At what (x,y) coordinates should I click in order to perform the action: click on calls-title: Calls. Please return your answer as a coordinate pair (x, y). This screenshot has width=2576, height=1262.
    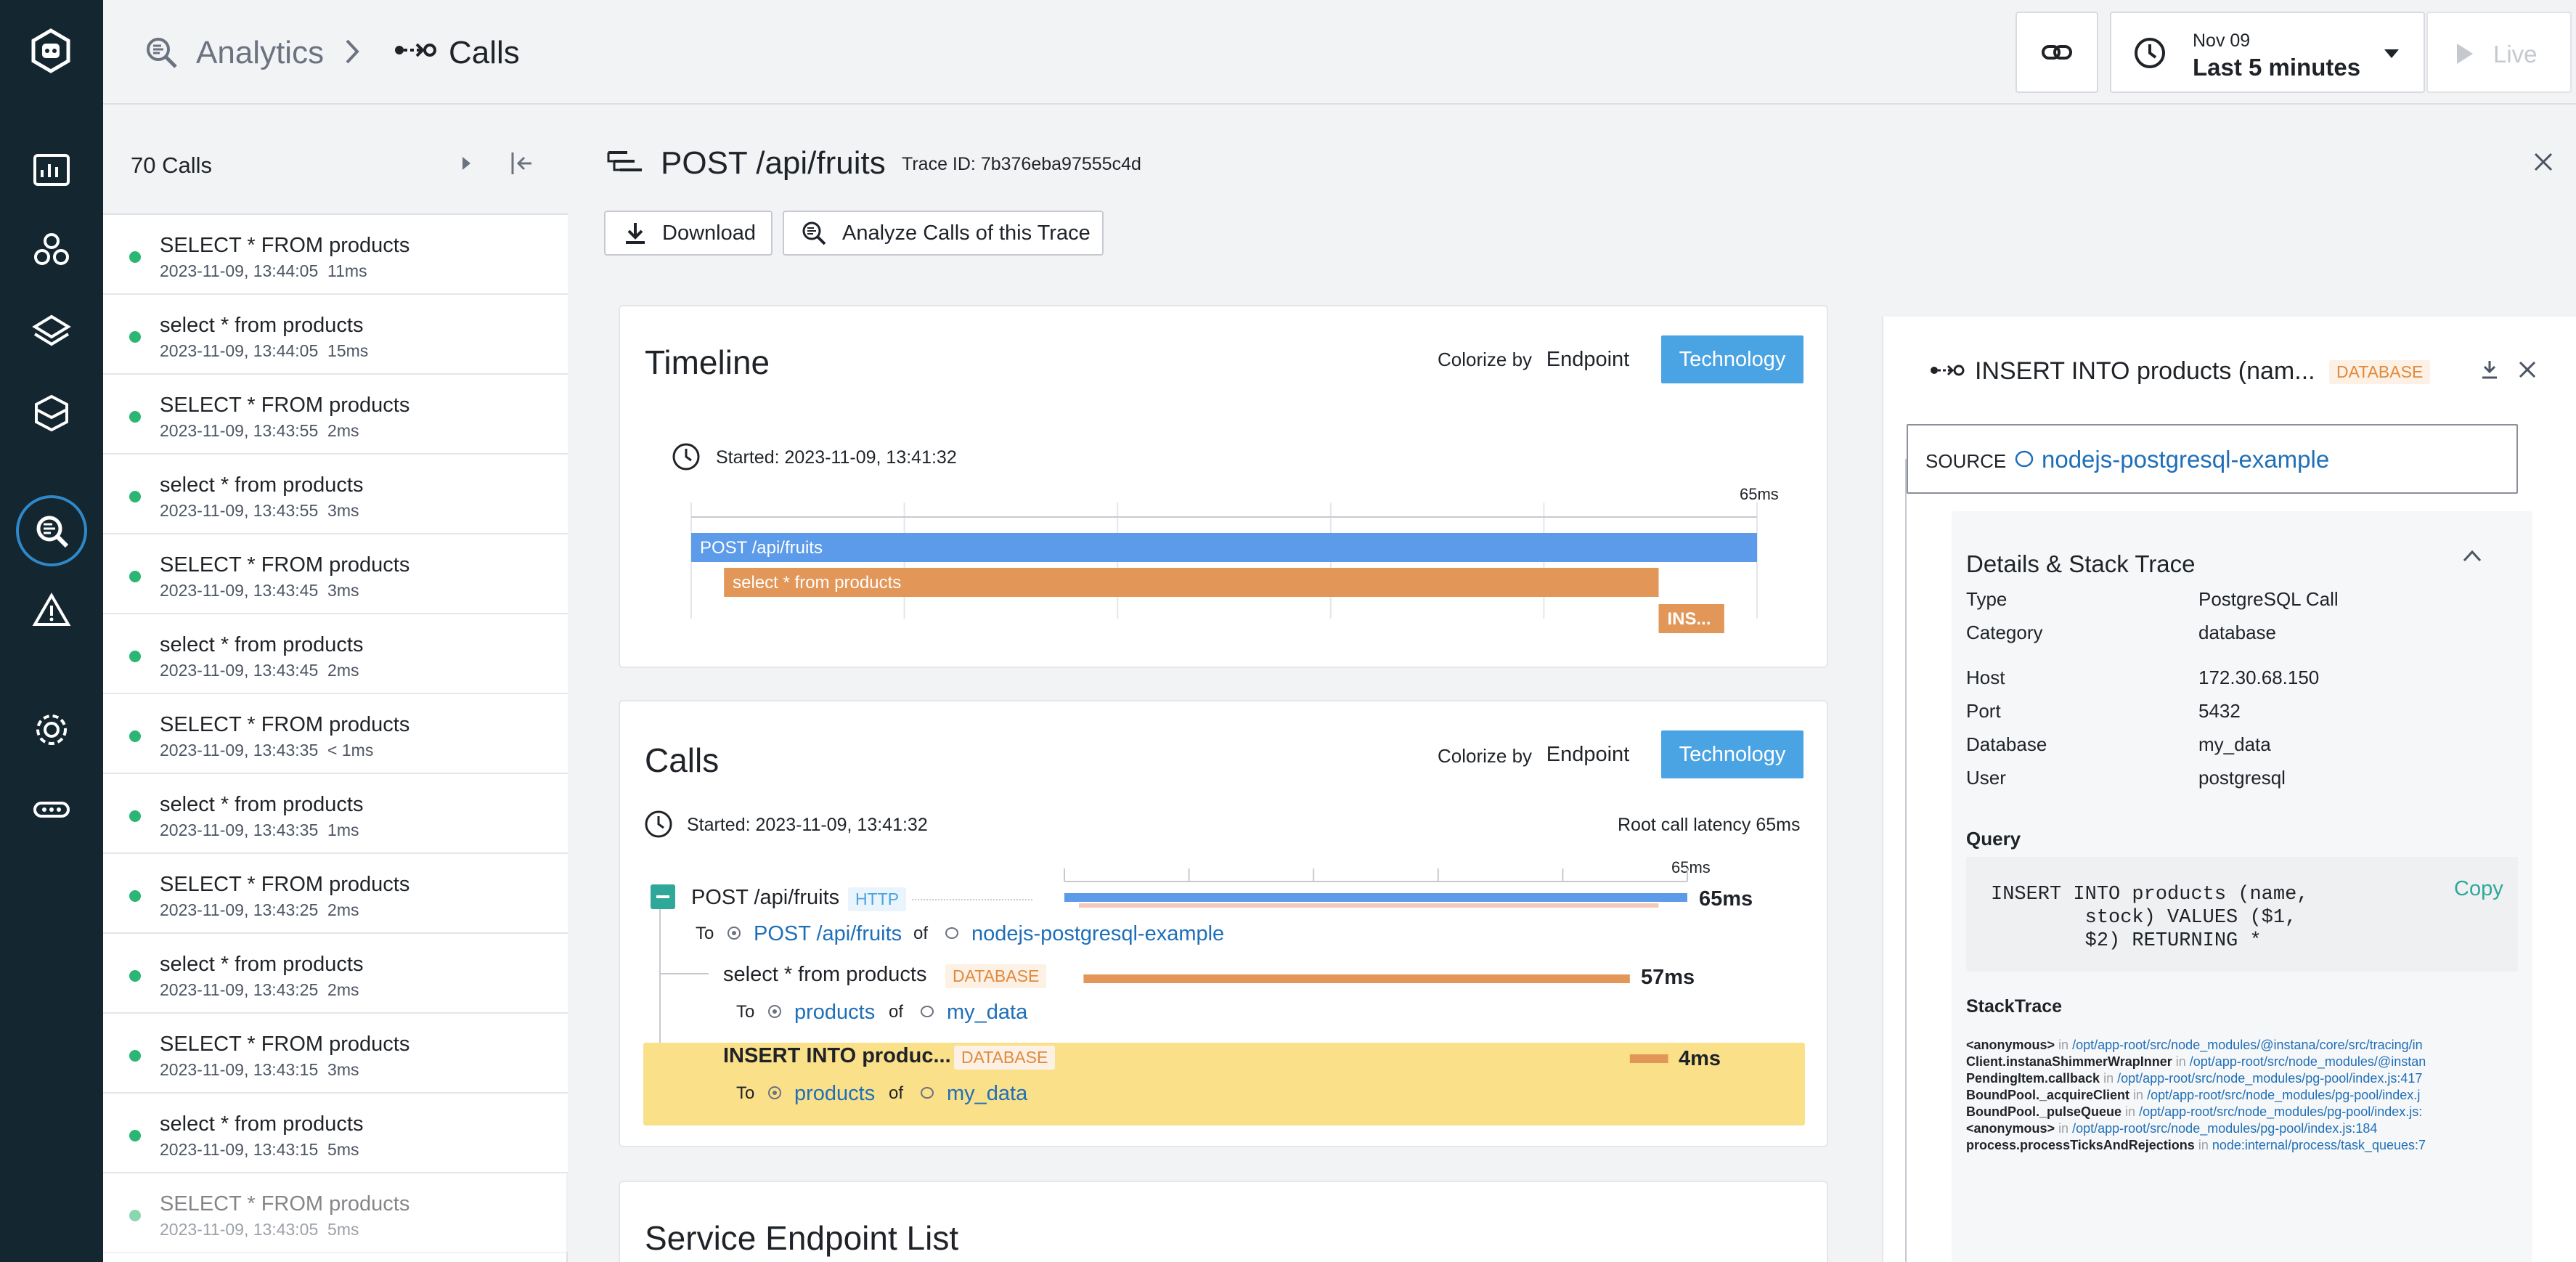
    Looking at the image, I should click on (682, 760).